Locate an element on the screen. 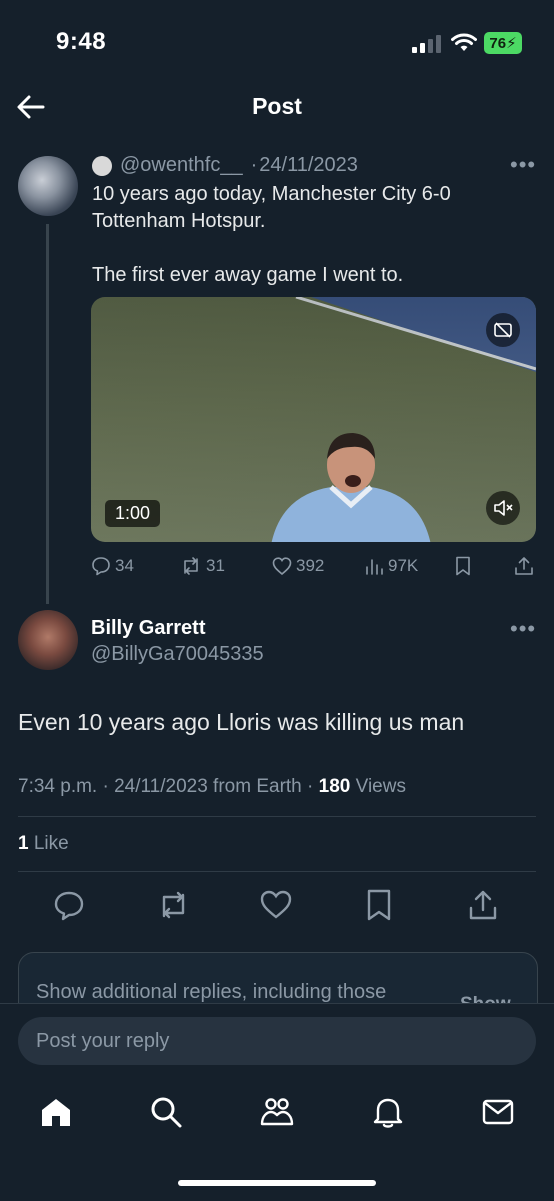 The width and height of the screenshot is (554, 1201). views-label: Views is located at coordinates (378, 786).